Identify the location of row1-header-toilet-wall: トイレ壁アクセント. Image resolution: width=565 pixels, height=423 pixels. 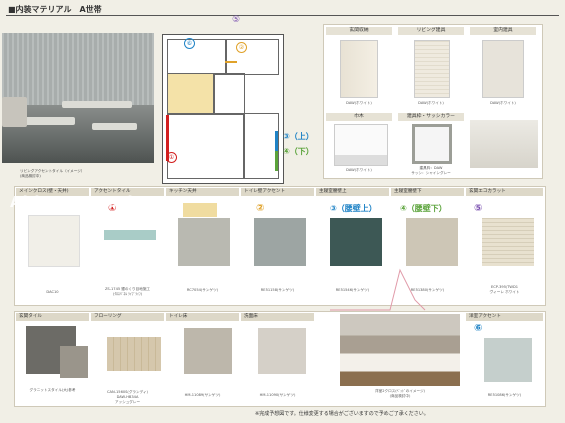
(277, 192).